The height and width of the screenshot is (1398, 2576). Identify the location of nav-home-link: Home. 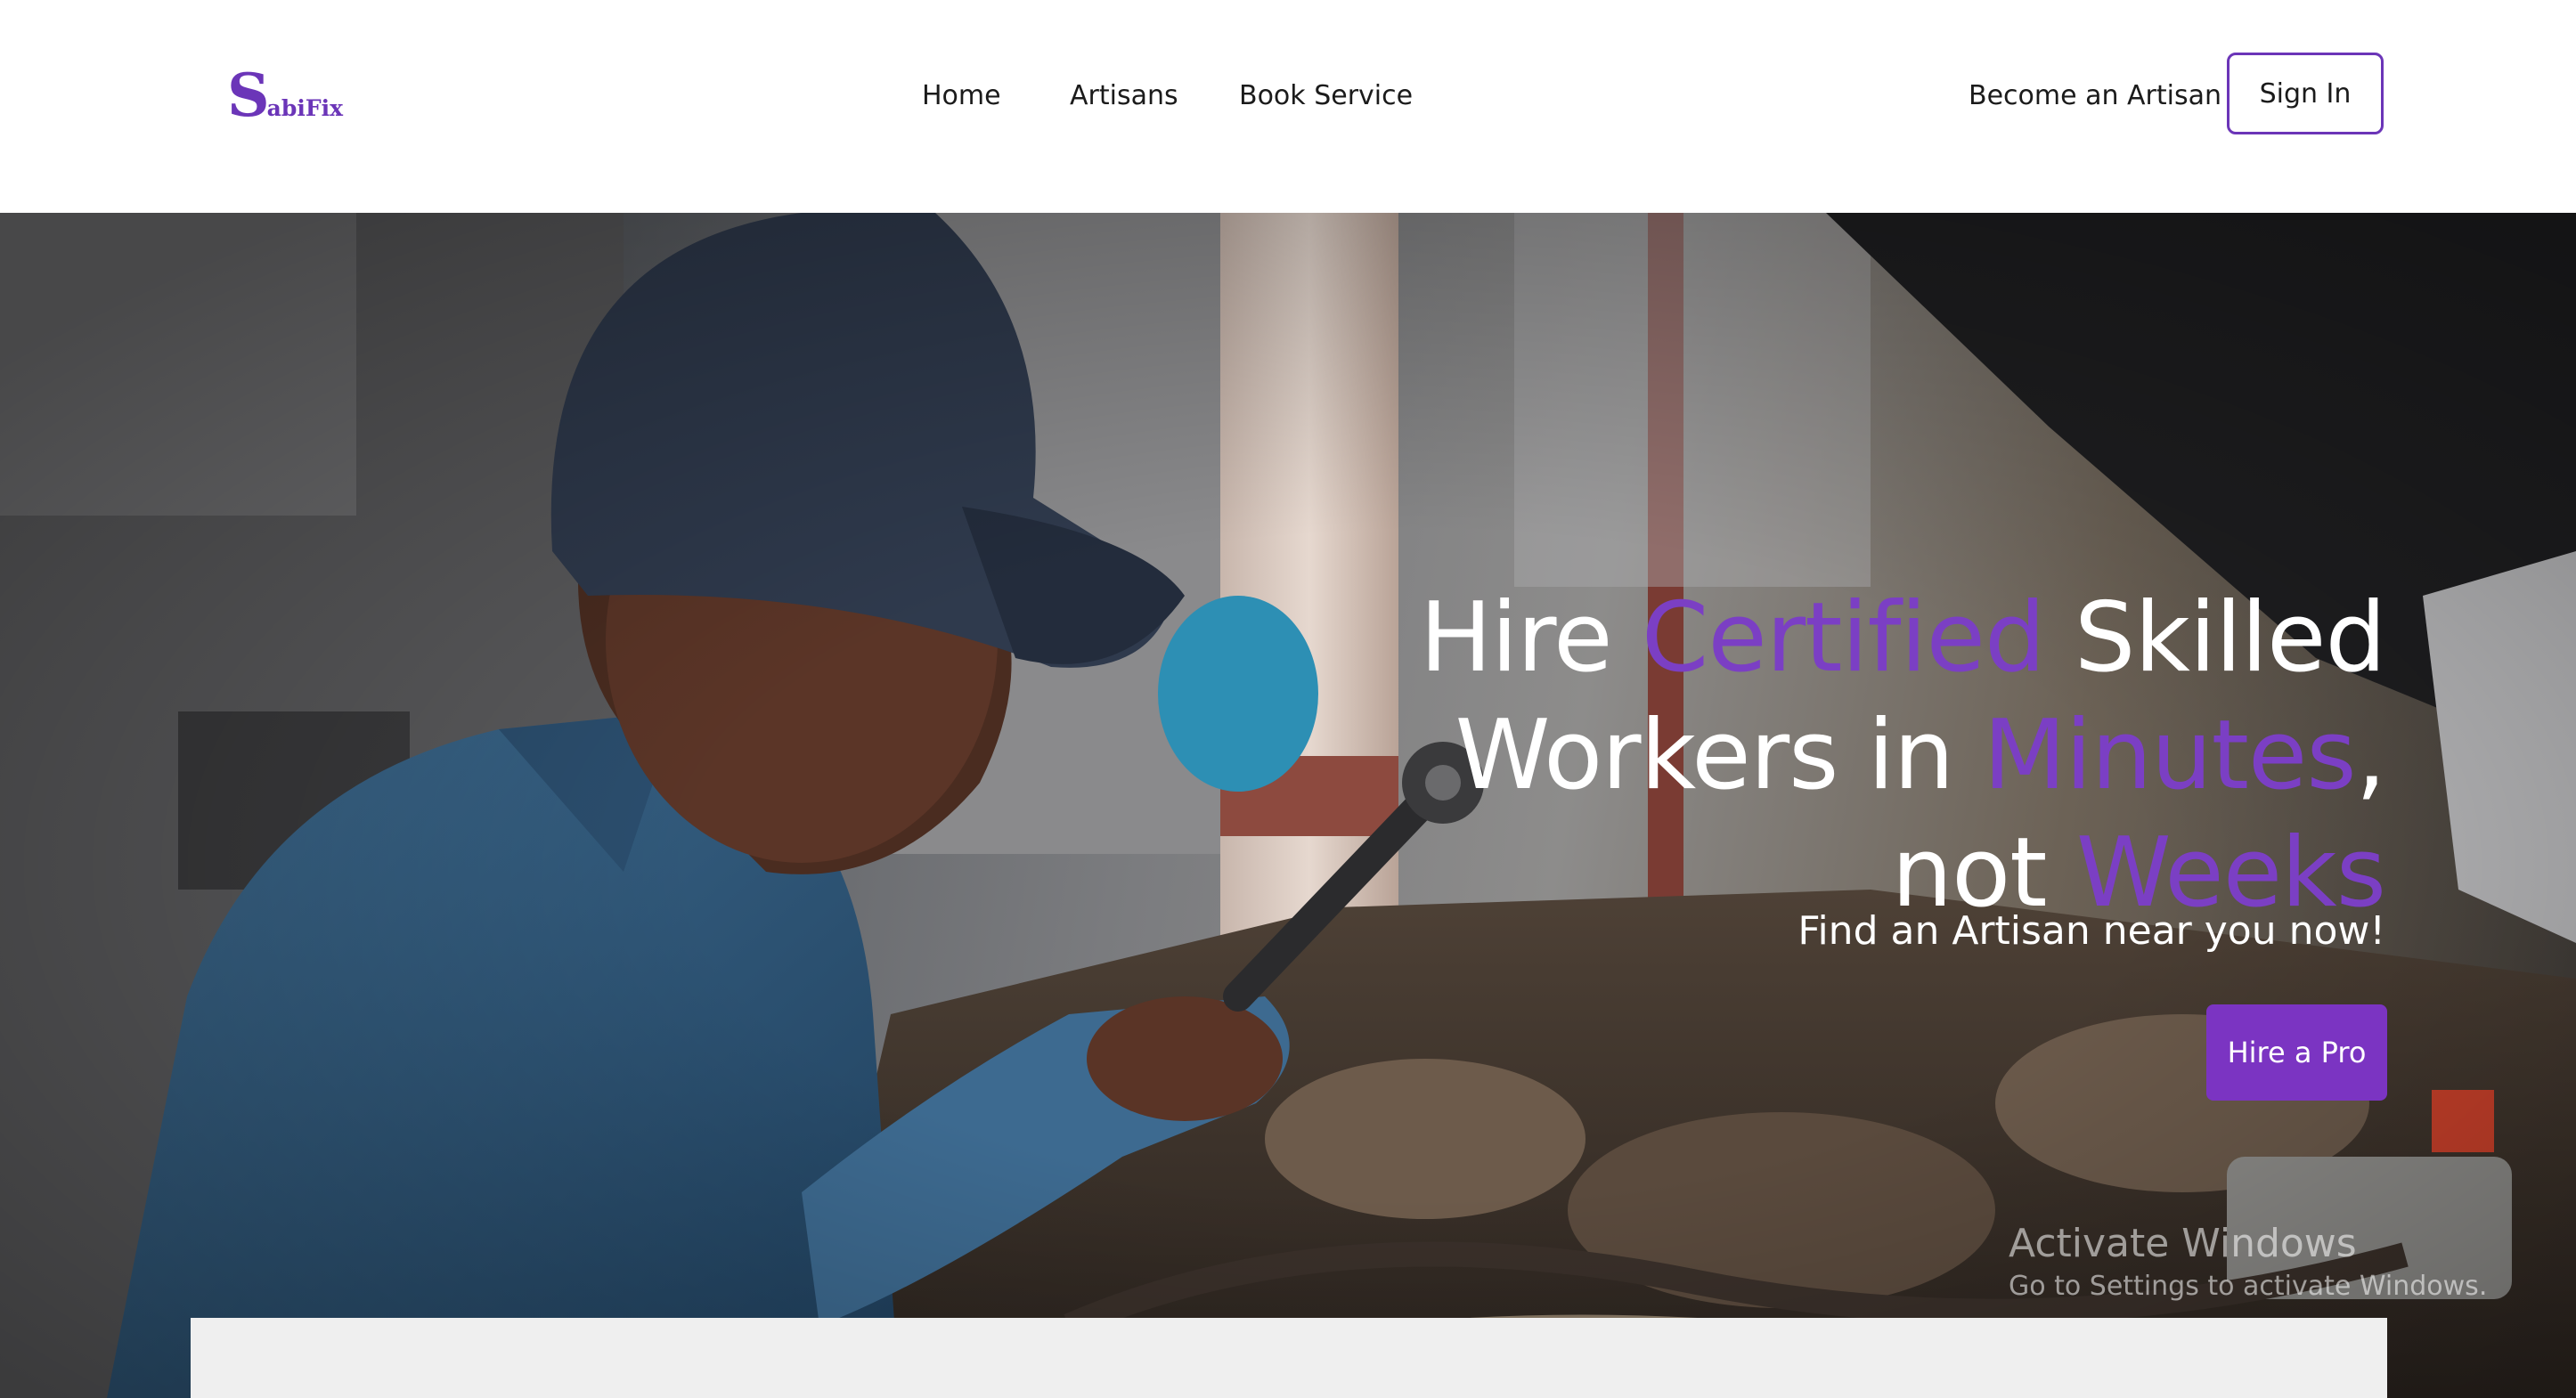
(962, 95).